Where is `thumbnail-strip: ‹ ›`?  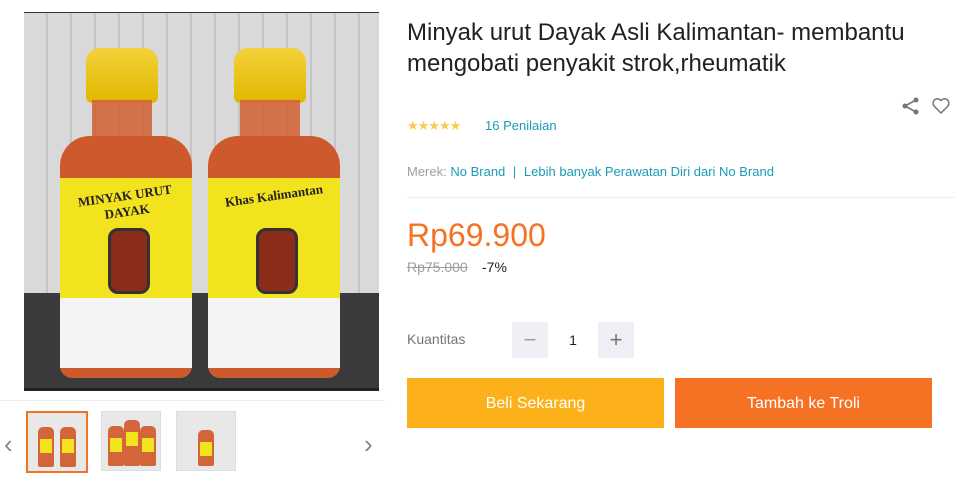 thumbnail-strip: ‹ › is located at coordinates (192, 442).